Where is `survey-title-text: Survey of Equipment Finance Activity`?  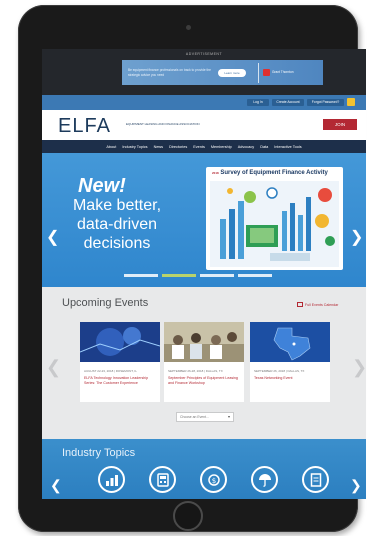 survey-title-text: Survey of Equipment Finance Activity is located at coordinates (274, 173).